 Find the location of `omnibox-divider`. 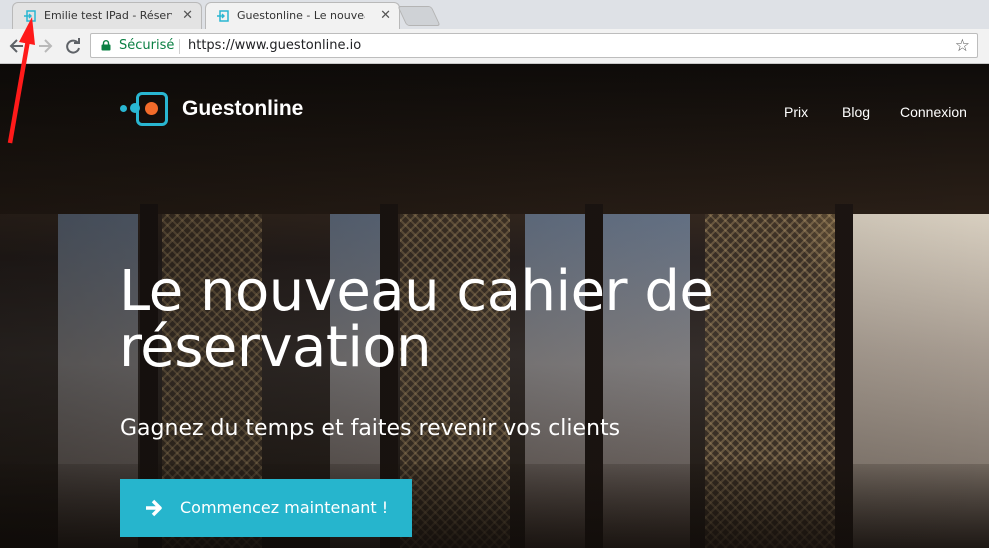

omnibox-divider is located at coordinates (179, 46).